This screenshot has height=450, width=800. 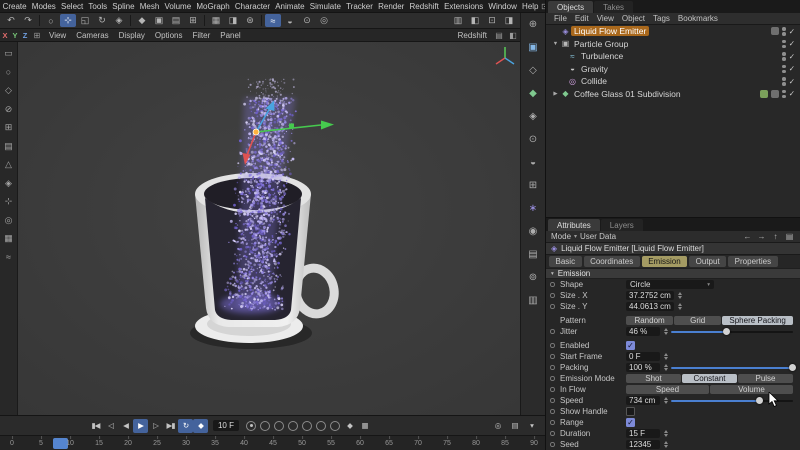 I want to click on pattern-random-button: Random, so click(x=650, y=320).